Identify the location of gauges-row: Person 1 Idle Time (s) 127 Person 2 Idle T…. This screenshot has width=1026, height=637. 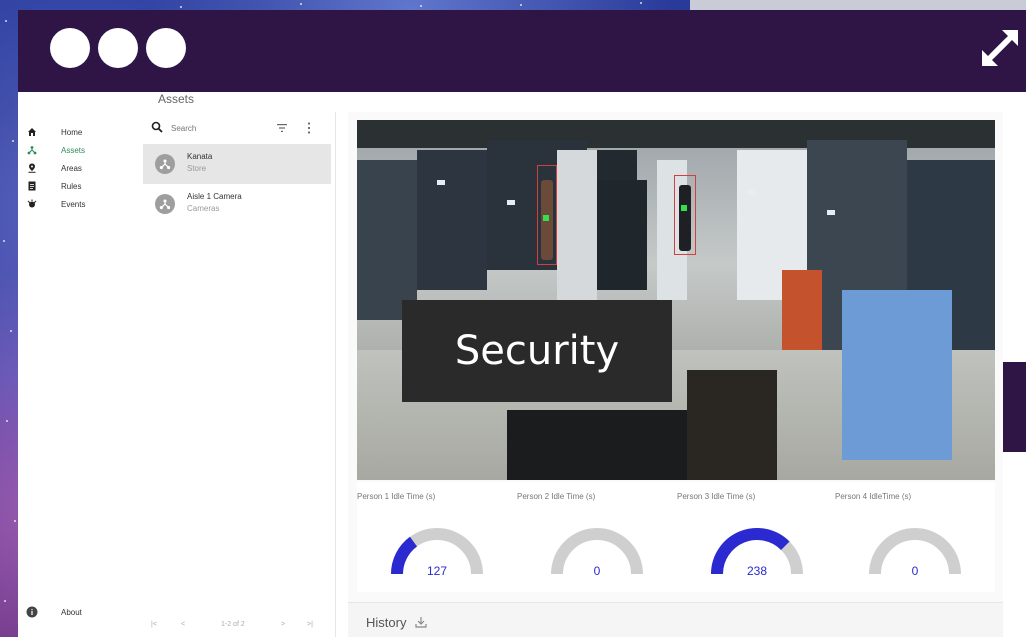
(676, 537).